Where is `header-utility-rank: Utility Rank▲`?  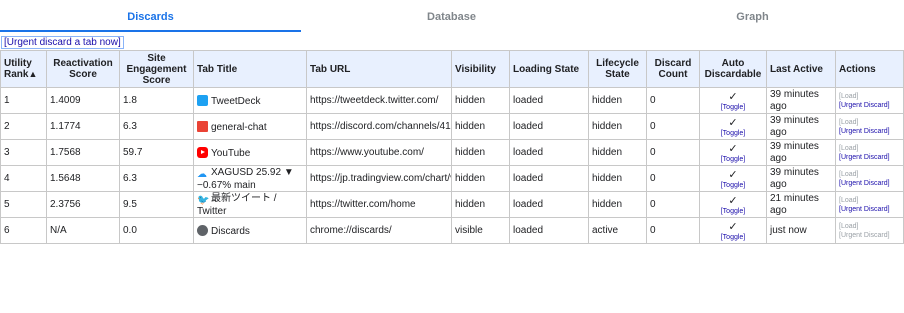 header-utility-rank: Utility Rank▲ is located at coordinates (23, 69).